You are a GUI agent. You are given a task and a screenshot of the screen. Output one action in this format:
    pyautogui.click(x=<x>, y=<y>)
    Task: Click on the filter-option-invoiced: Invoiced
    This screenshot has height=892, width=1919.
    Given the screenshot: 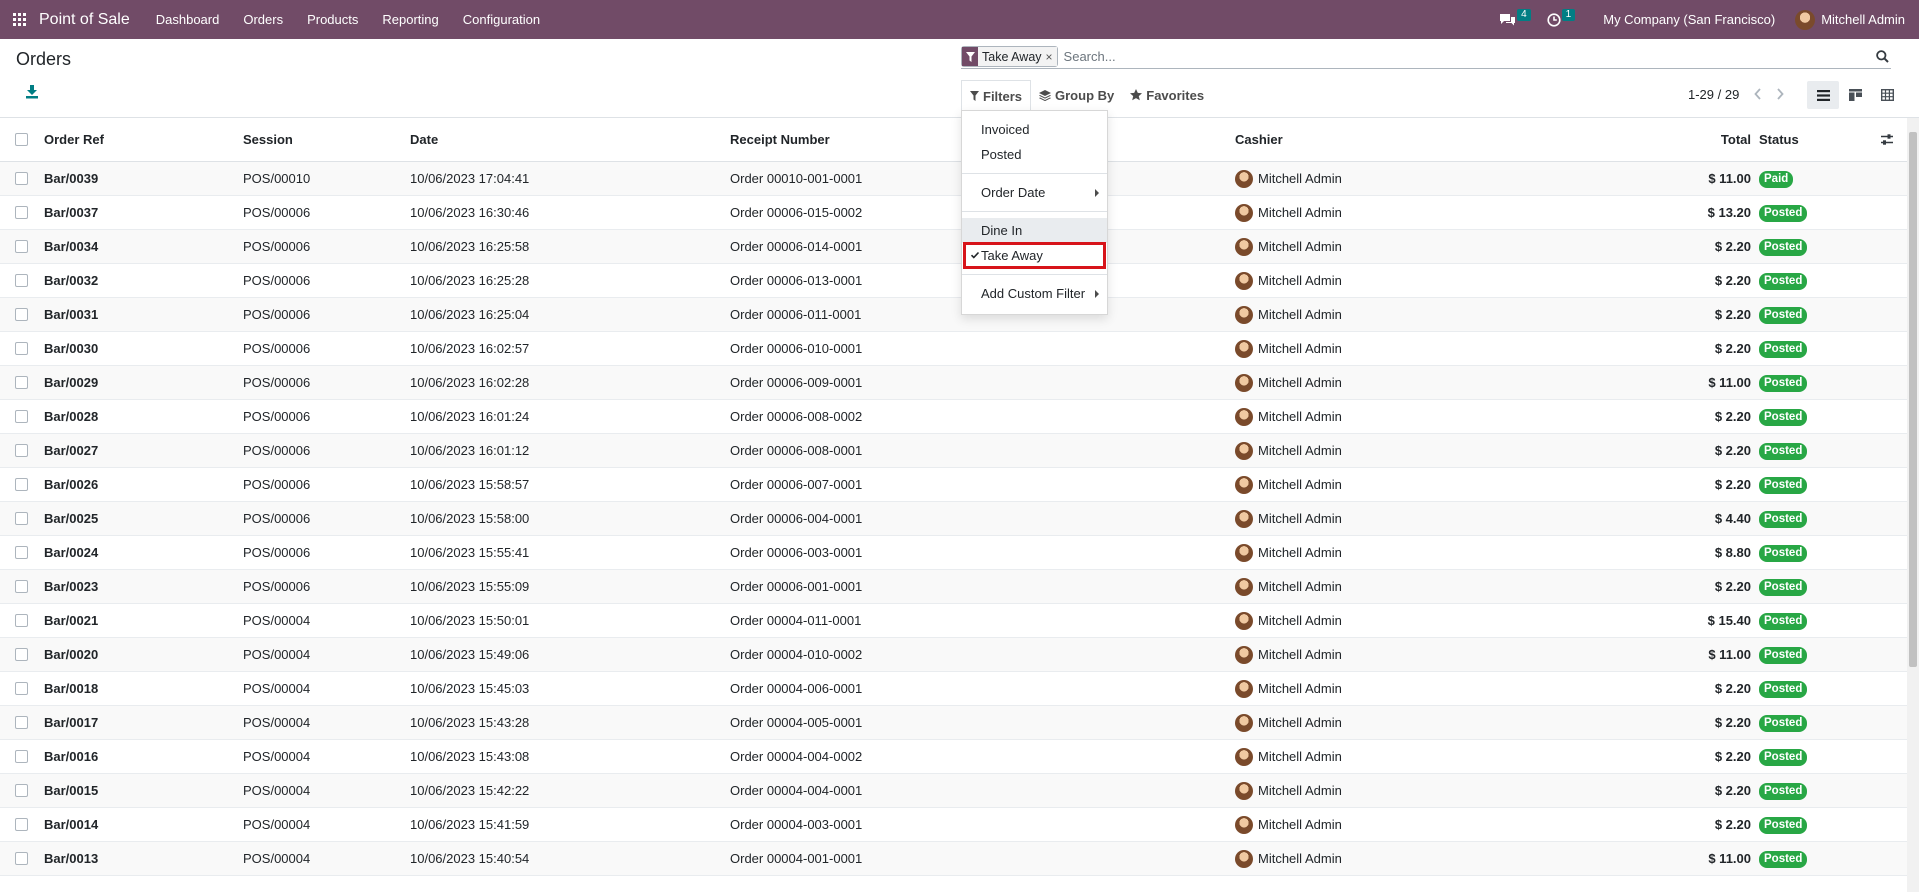 What is the action you would take?
    pyautogui.click(x=1034, y=129)
    